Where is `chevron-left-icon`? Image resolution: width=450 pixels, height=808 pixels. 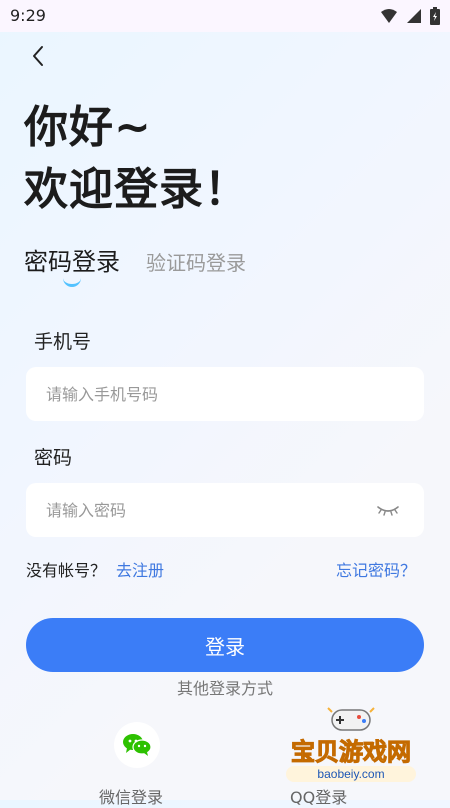
chevron-left-icon is located at coordinates (38, 56).